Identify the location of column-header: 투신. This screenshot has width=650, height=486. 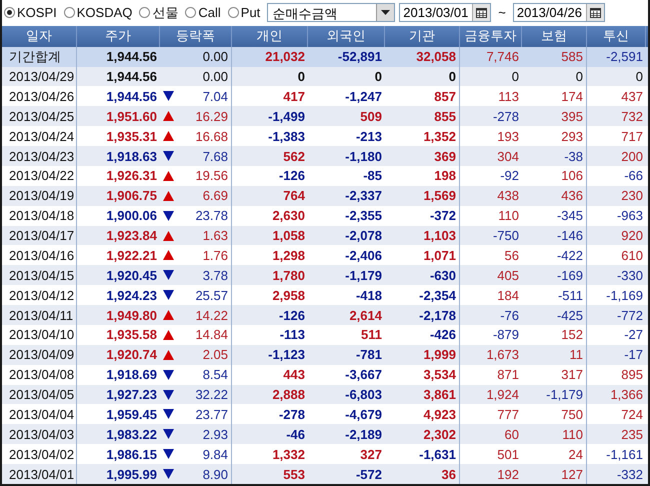
(616, 36).